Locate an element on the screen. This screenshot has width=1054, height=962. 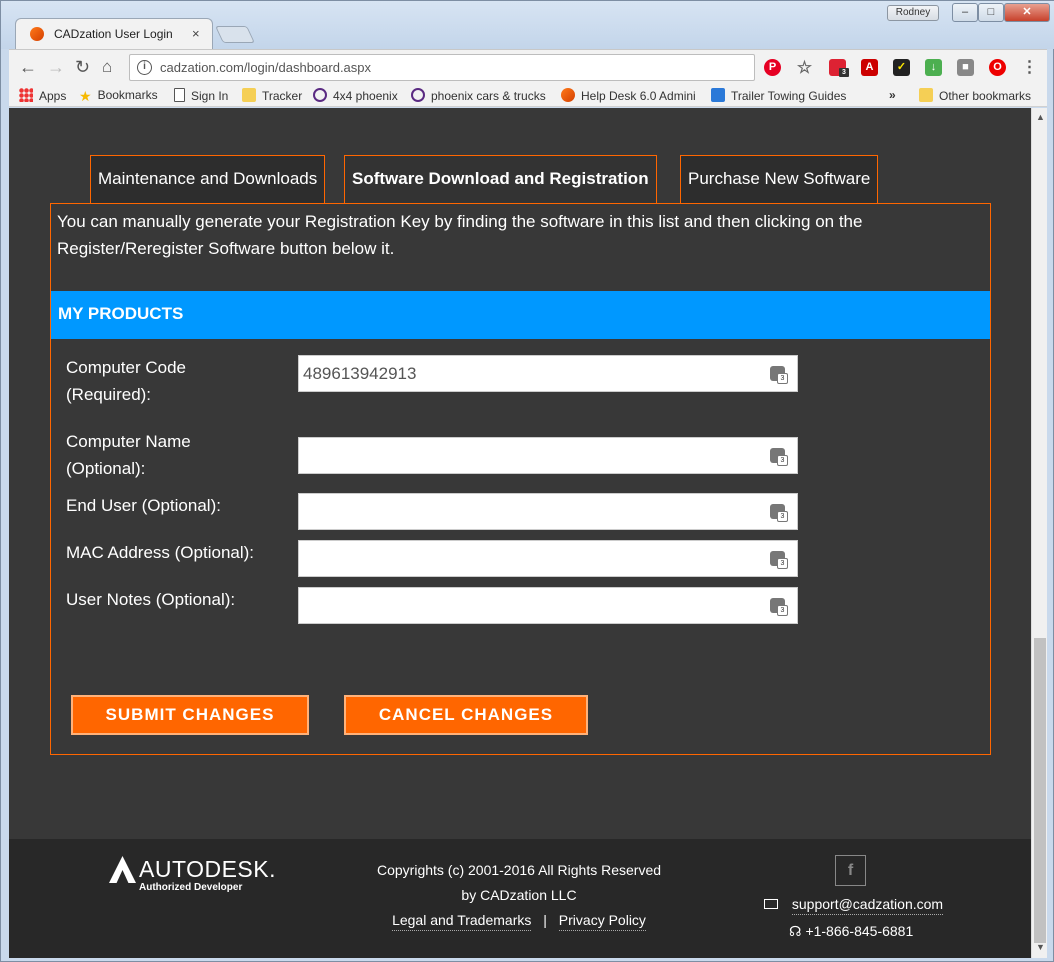
bookmark-phoenix-cars: phoenix cars & trucks is located at coordinates (478, 95).